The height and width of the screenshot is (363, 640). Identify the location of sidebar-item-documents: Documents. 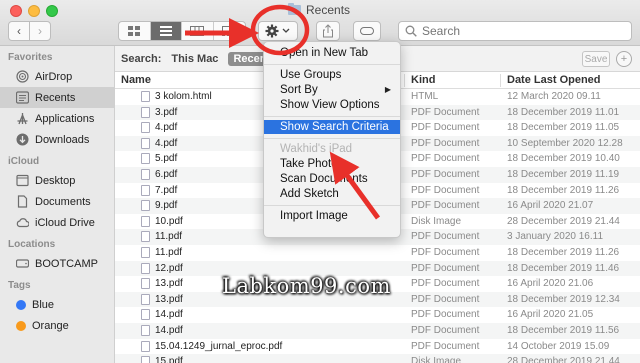
(57, 201).